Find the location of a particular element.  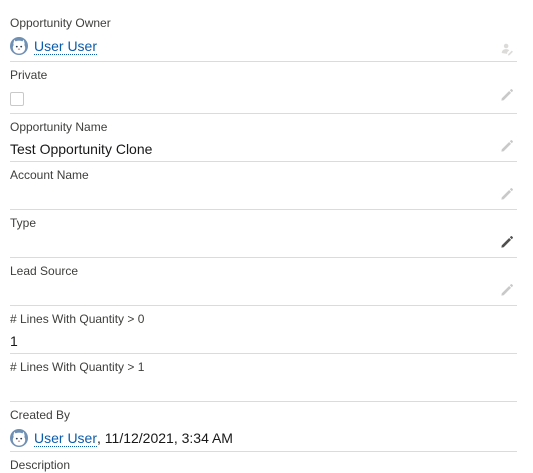

field-lines-qty-gt-1: # Lines With Quantity > 1 is located at coordinates (263, 380).